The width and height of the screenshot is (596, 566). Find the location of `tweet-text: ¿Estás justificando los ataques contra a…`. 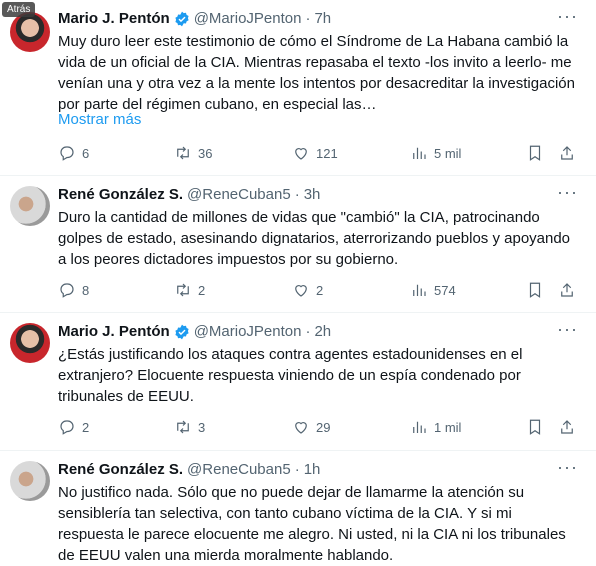

tweet-text: ¿Estás justificando los ataques contra a… is located at coordinates (290, 375).